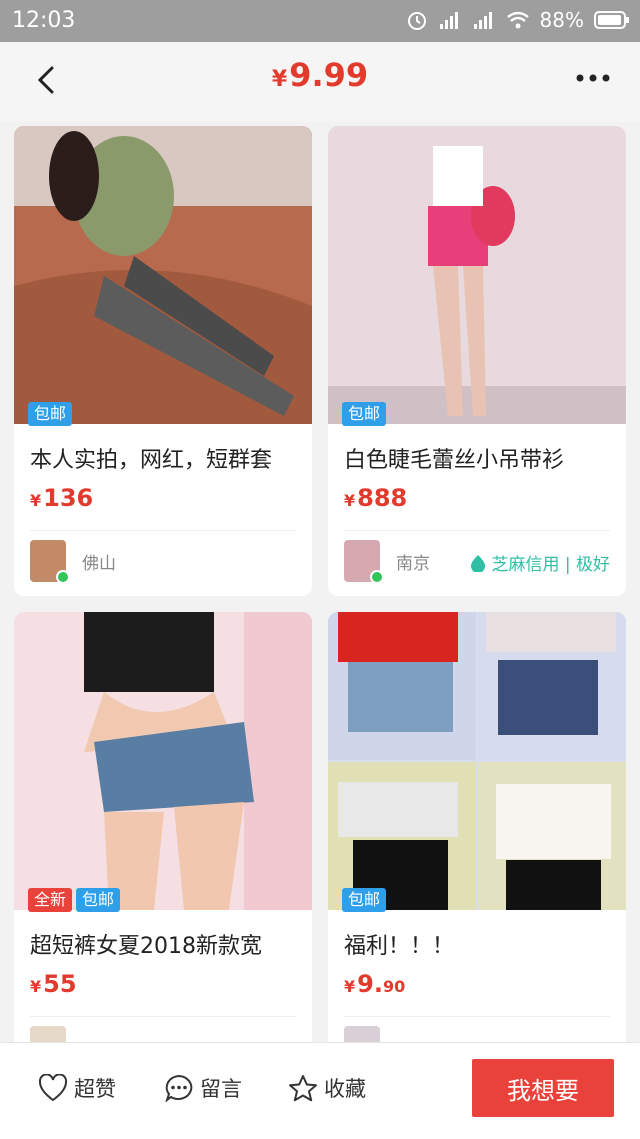  I want to click on page-title-price: ¥9.99, so click(320, 75).